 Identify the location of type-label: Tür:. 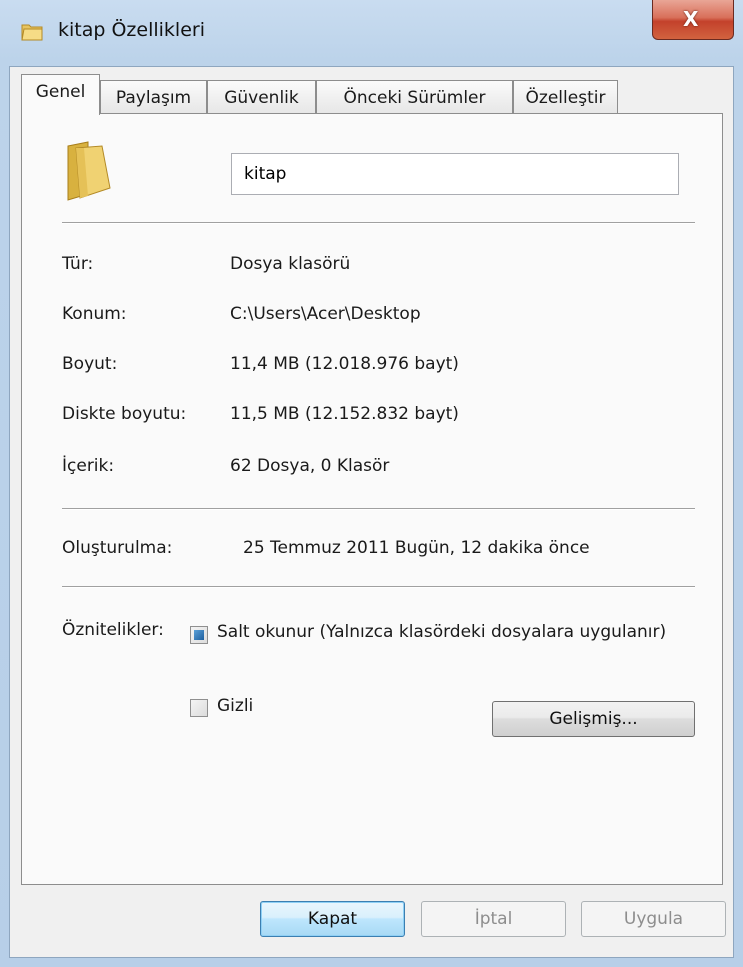
(78, 264).